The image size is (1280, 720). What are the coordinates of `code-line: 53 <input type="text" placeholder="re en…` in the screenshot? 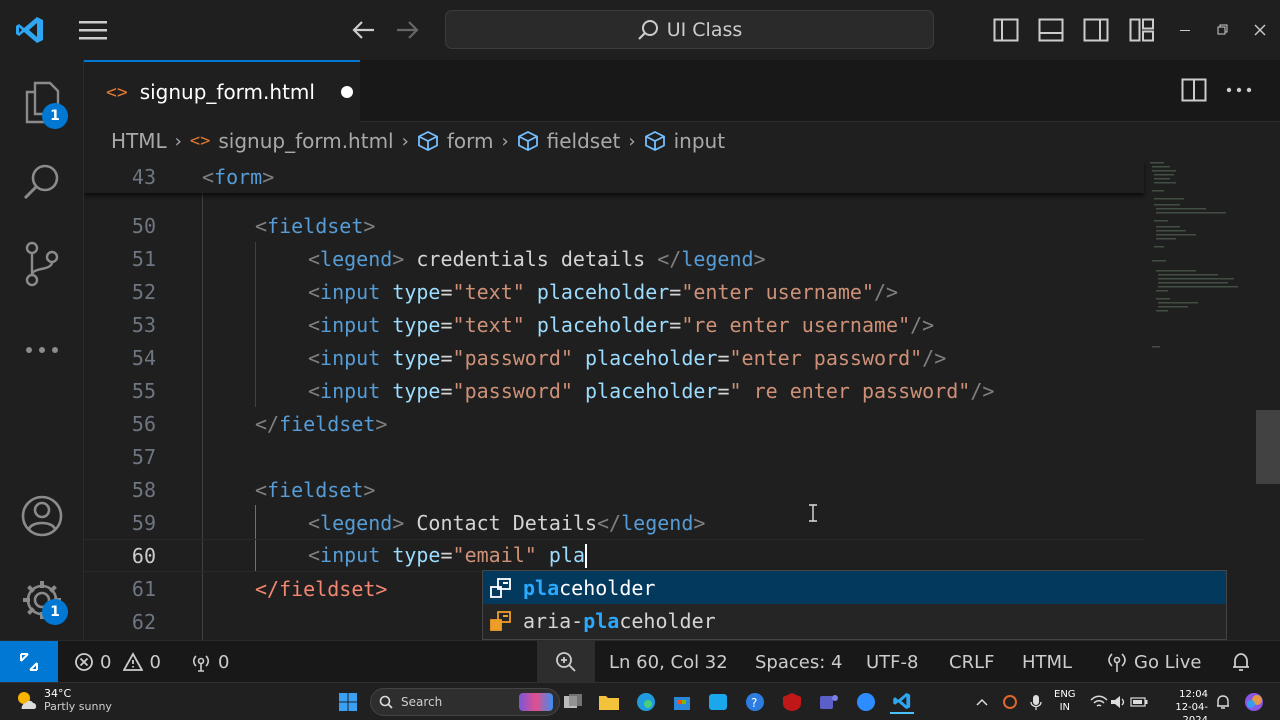 It's located at (533, 324).